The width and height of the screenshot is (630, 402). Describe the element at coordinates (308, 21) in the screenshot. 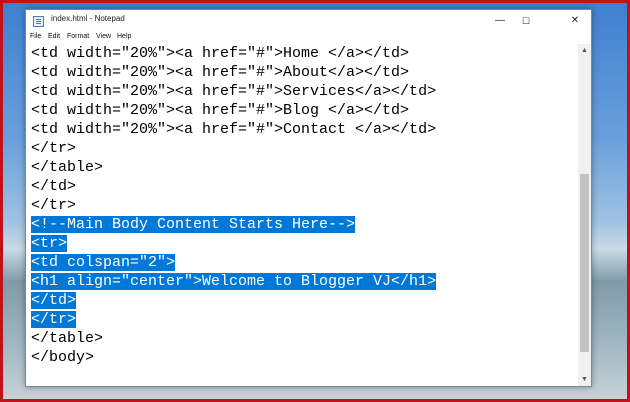

I see `title-bar: index.html - Notepad — ☐ ✕` at that location.